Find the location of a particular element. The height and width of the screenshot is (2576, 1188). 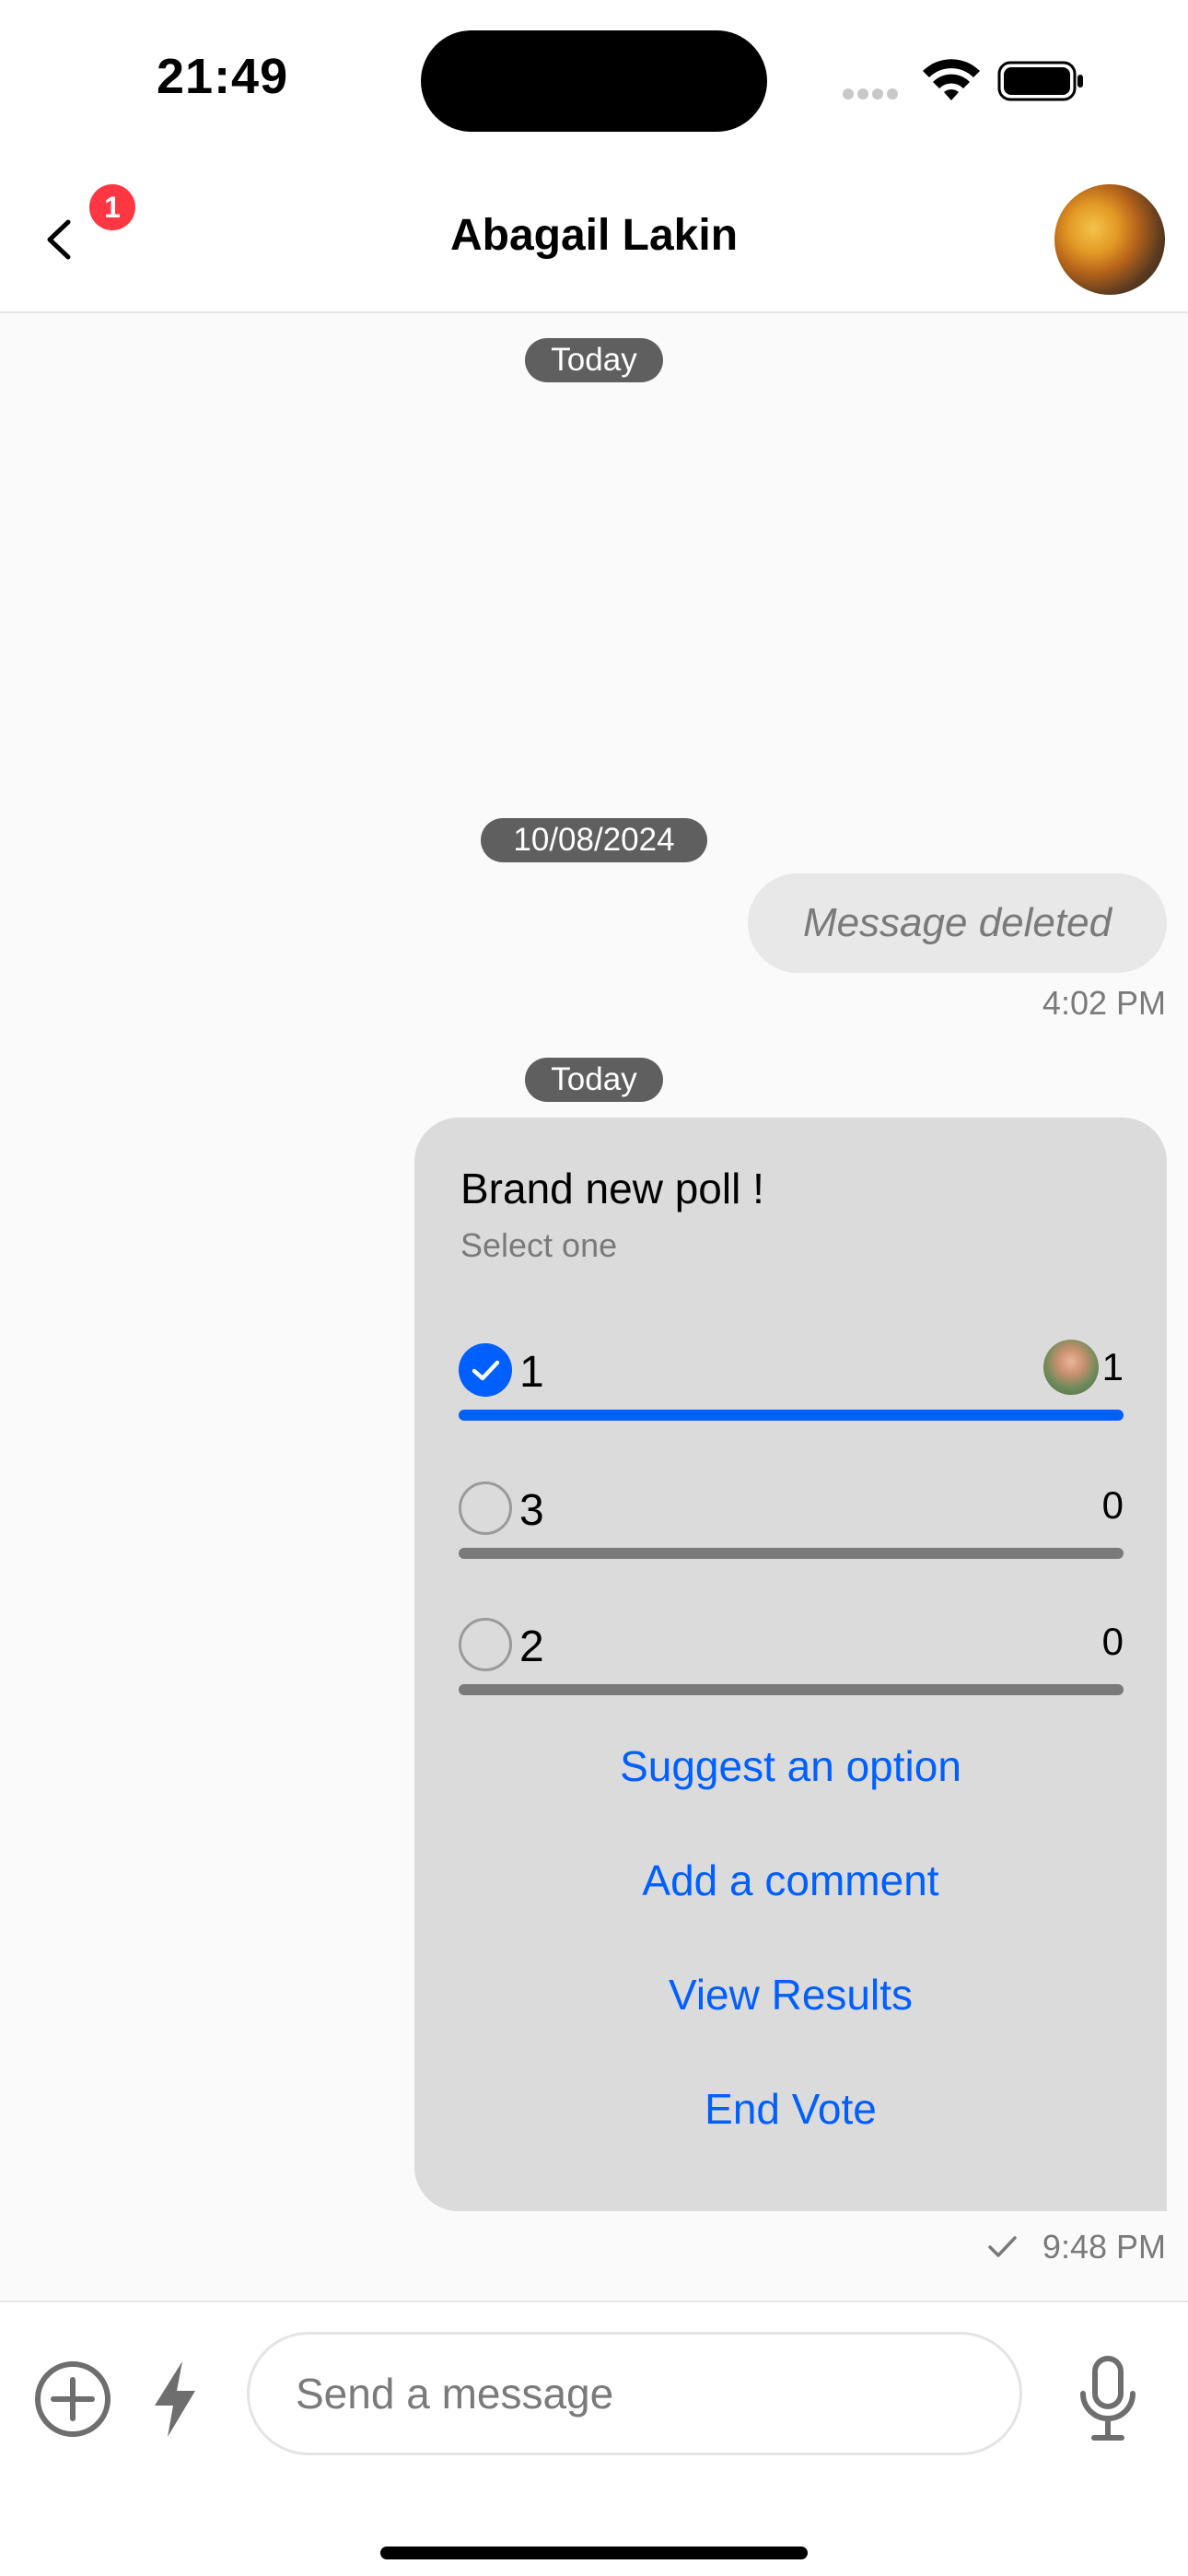

status-time: 21:49 is located at coordinates (223, 76).